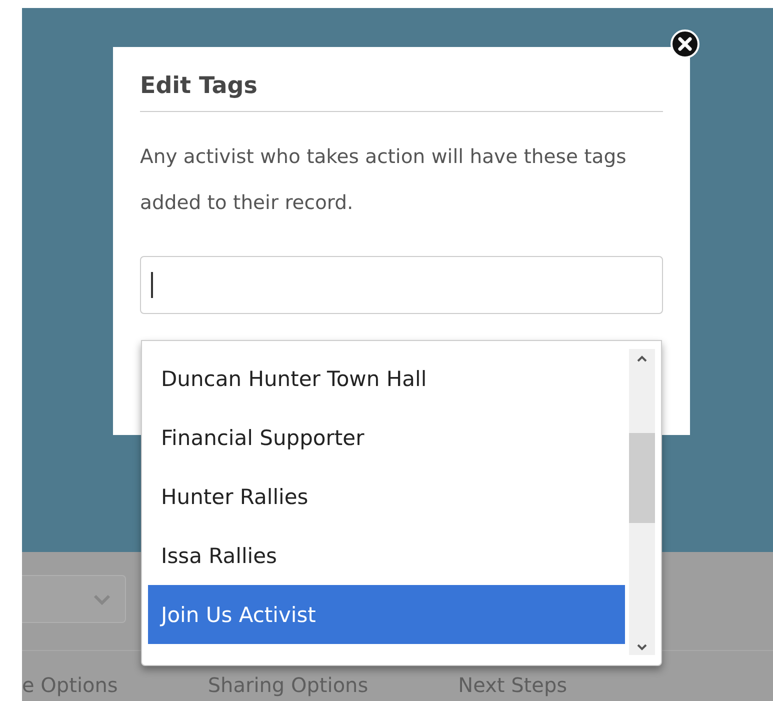 The width and height of the screenshot is (773, 701). Describe the element at coordinates (401, 90) in the screenshot. I see `dialog-title: Edit Tags` at that location.